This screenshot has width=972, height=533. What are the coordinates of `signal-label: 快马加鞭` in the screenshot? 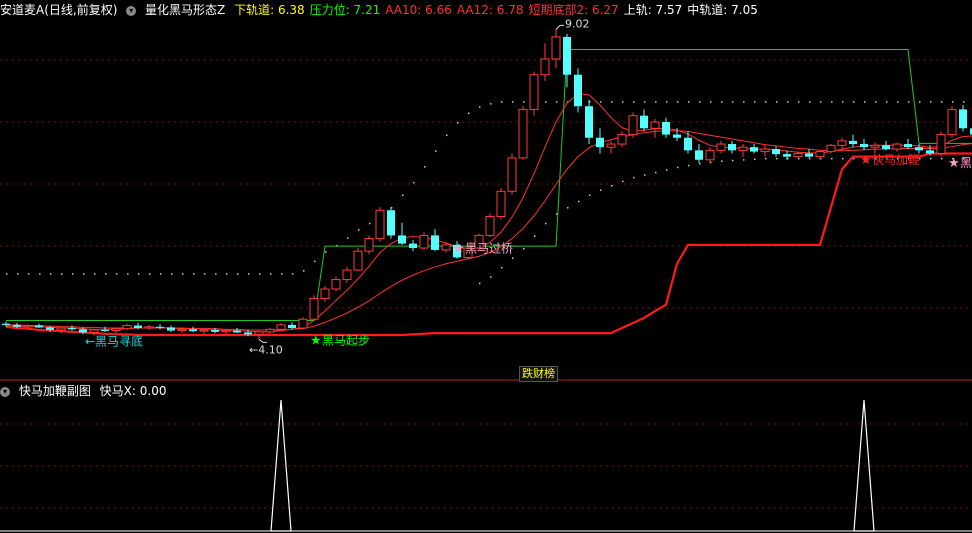 It's located at (896, 160).